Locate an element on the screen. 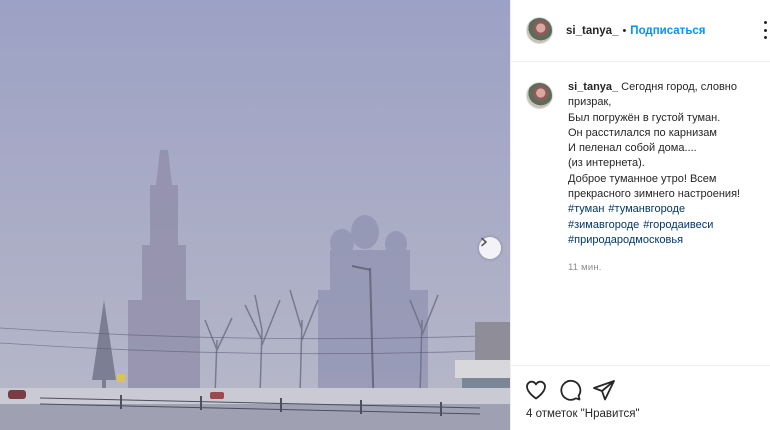  hashtag-link: #природародмосковья is located at coordinates (625, 240).